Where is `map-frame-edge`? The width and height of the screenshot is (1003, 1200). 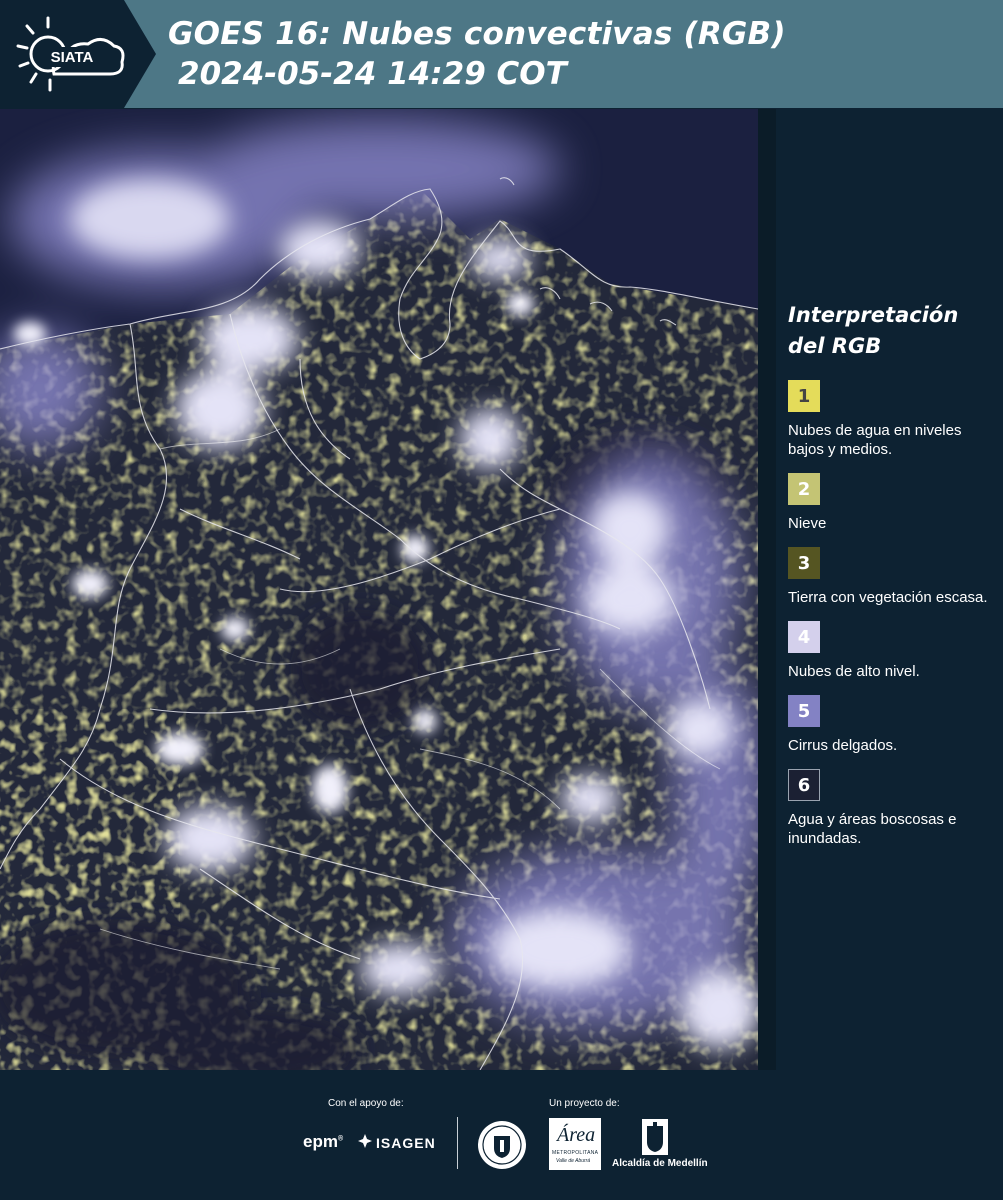
map-frame-edge is located at coordinates (767, 589).